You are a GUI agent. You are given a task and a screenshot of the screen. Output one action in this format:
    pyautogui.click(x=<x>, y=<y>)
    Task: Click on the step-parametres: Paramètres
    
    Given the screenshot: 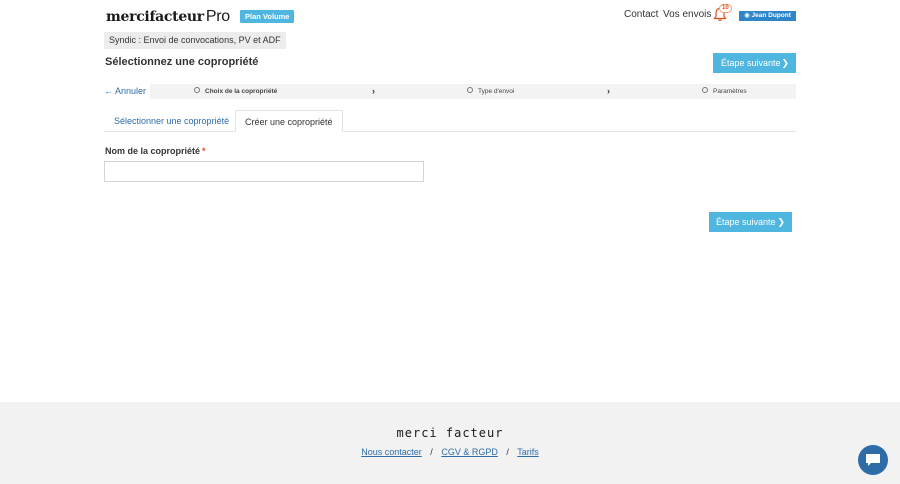 What is the action you would take?
    pyautogui.click(x=724, y=91)
    